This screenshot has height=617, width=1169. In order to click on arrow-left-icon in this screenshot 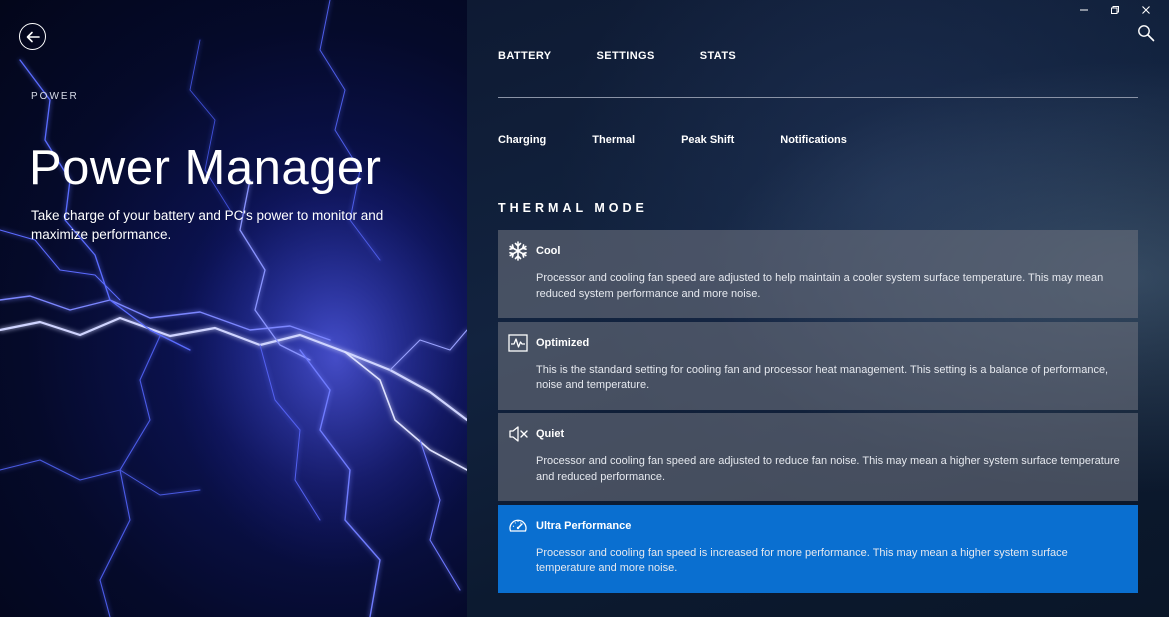, I will do `click(33, 36)`.